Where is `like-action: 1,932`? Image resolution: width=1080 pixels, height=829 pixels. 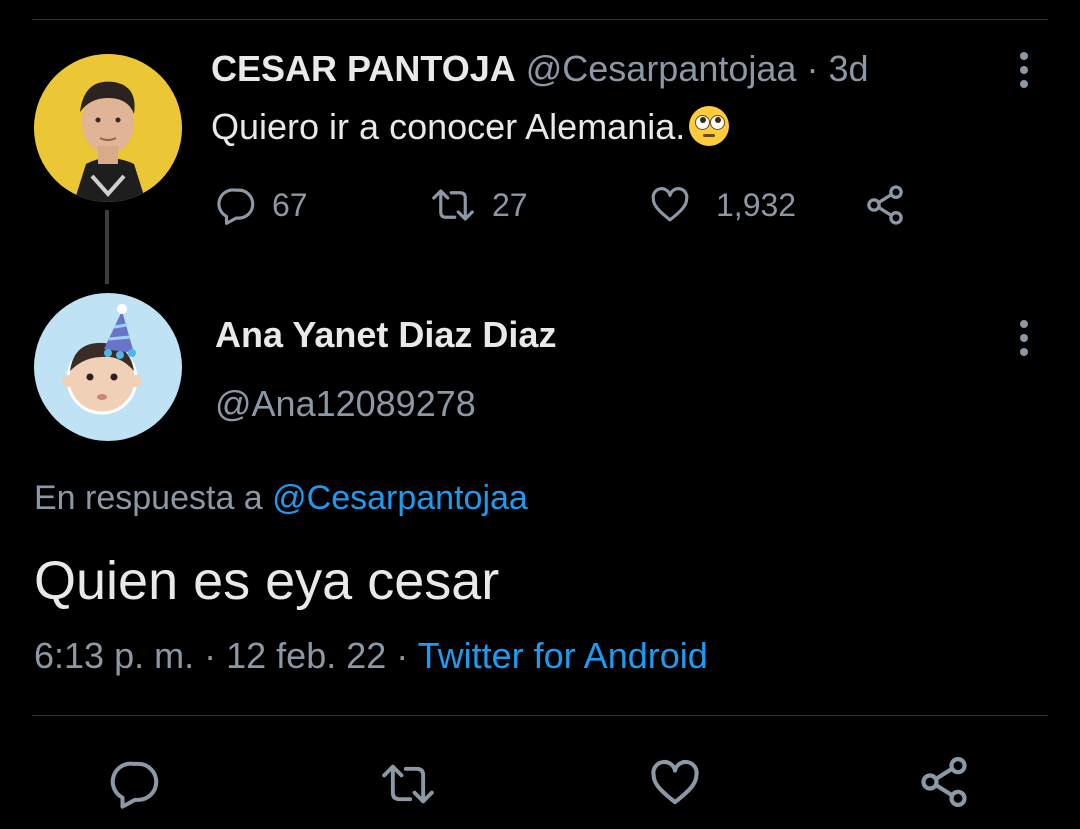
like-action: 1,932 is located at coordinates (722, 205).